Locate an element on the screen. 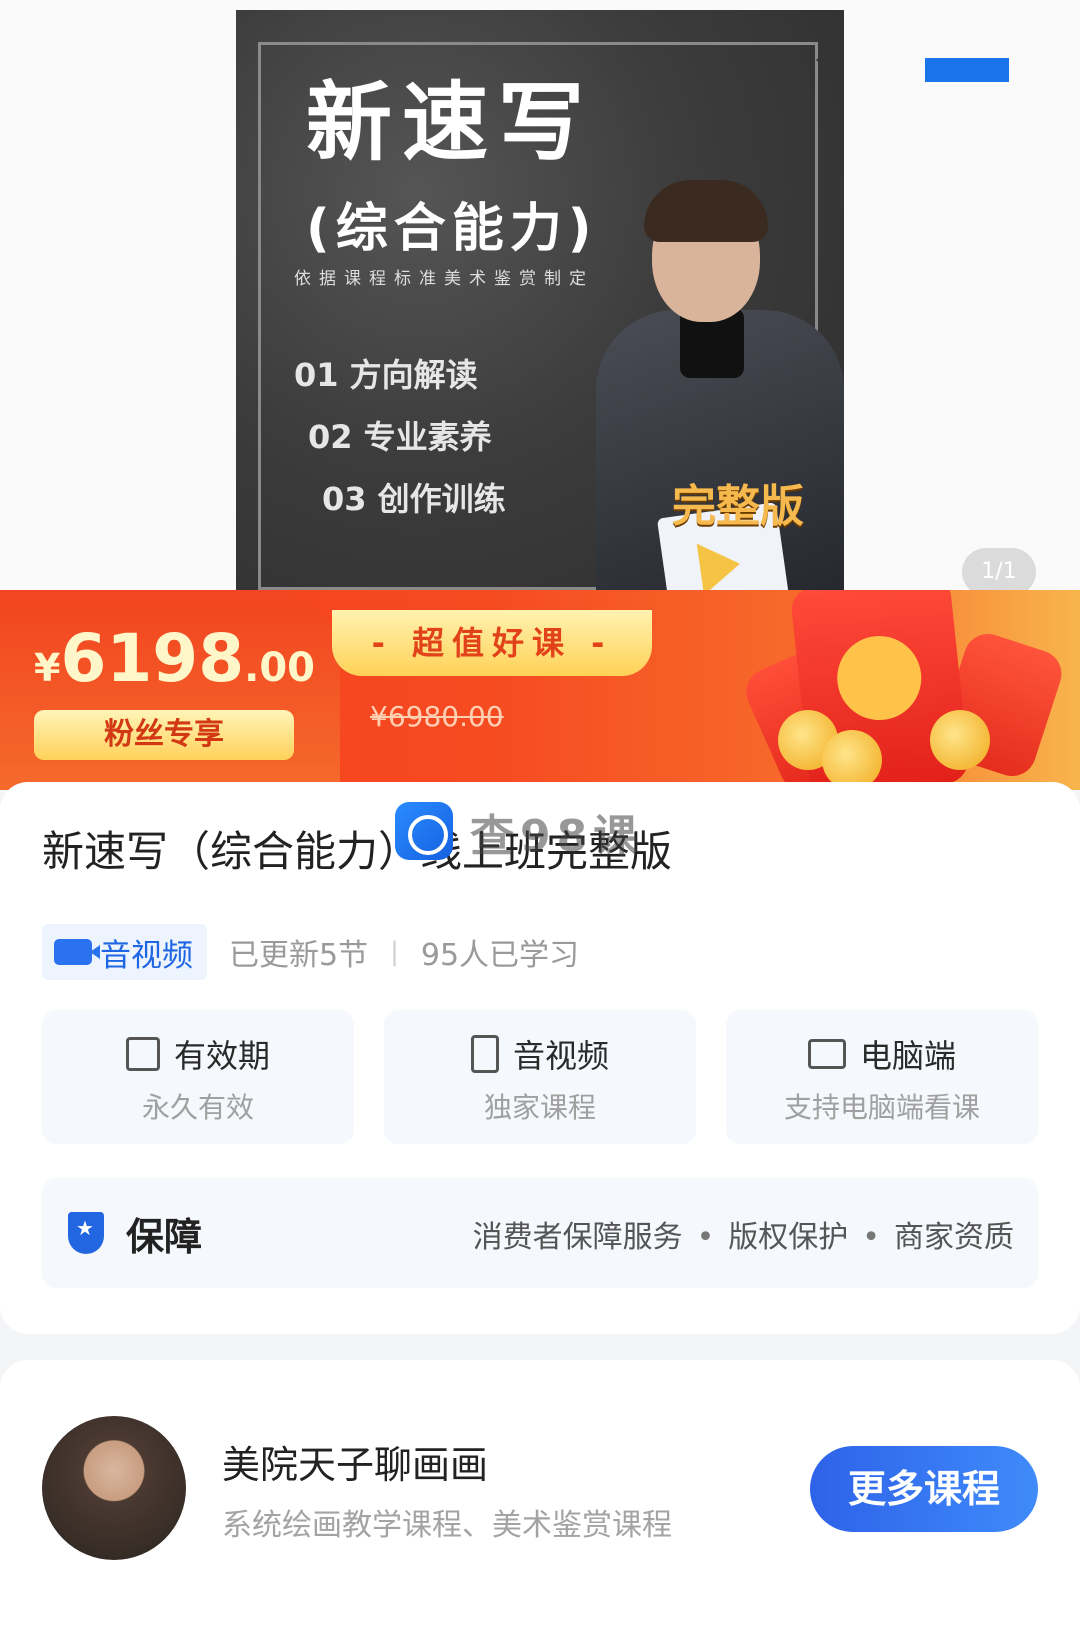  avatar is located at coordinates (114, 1488).